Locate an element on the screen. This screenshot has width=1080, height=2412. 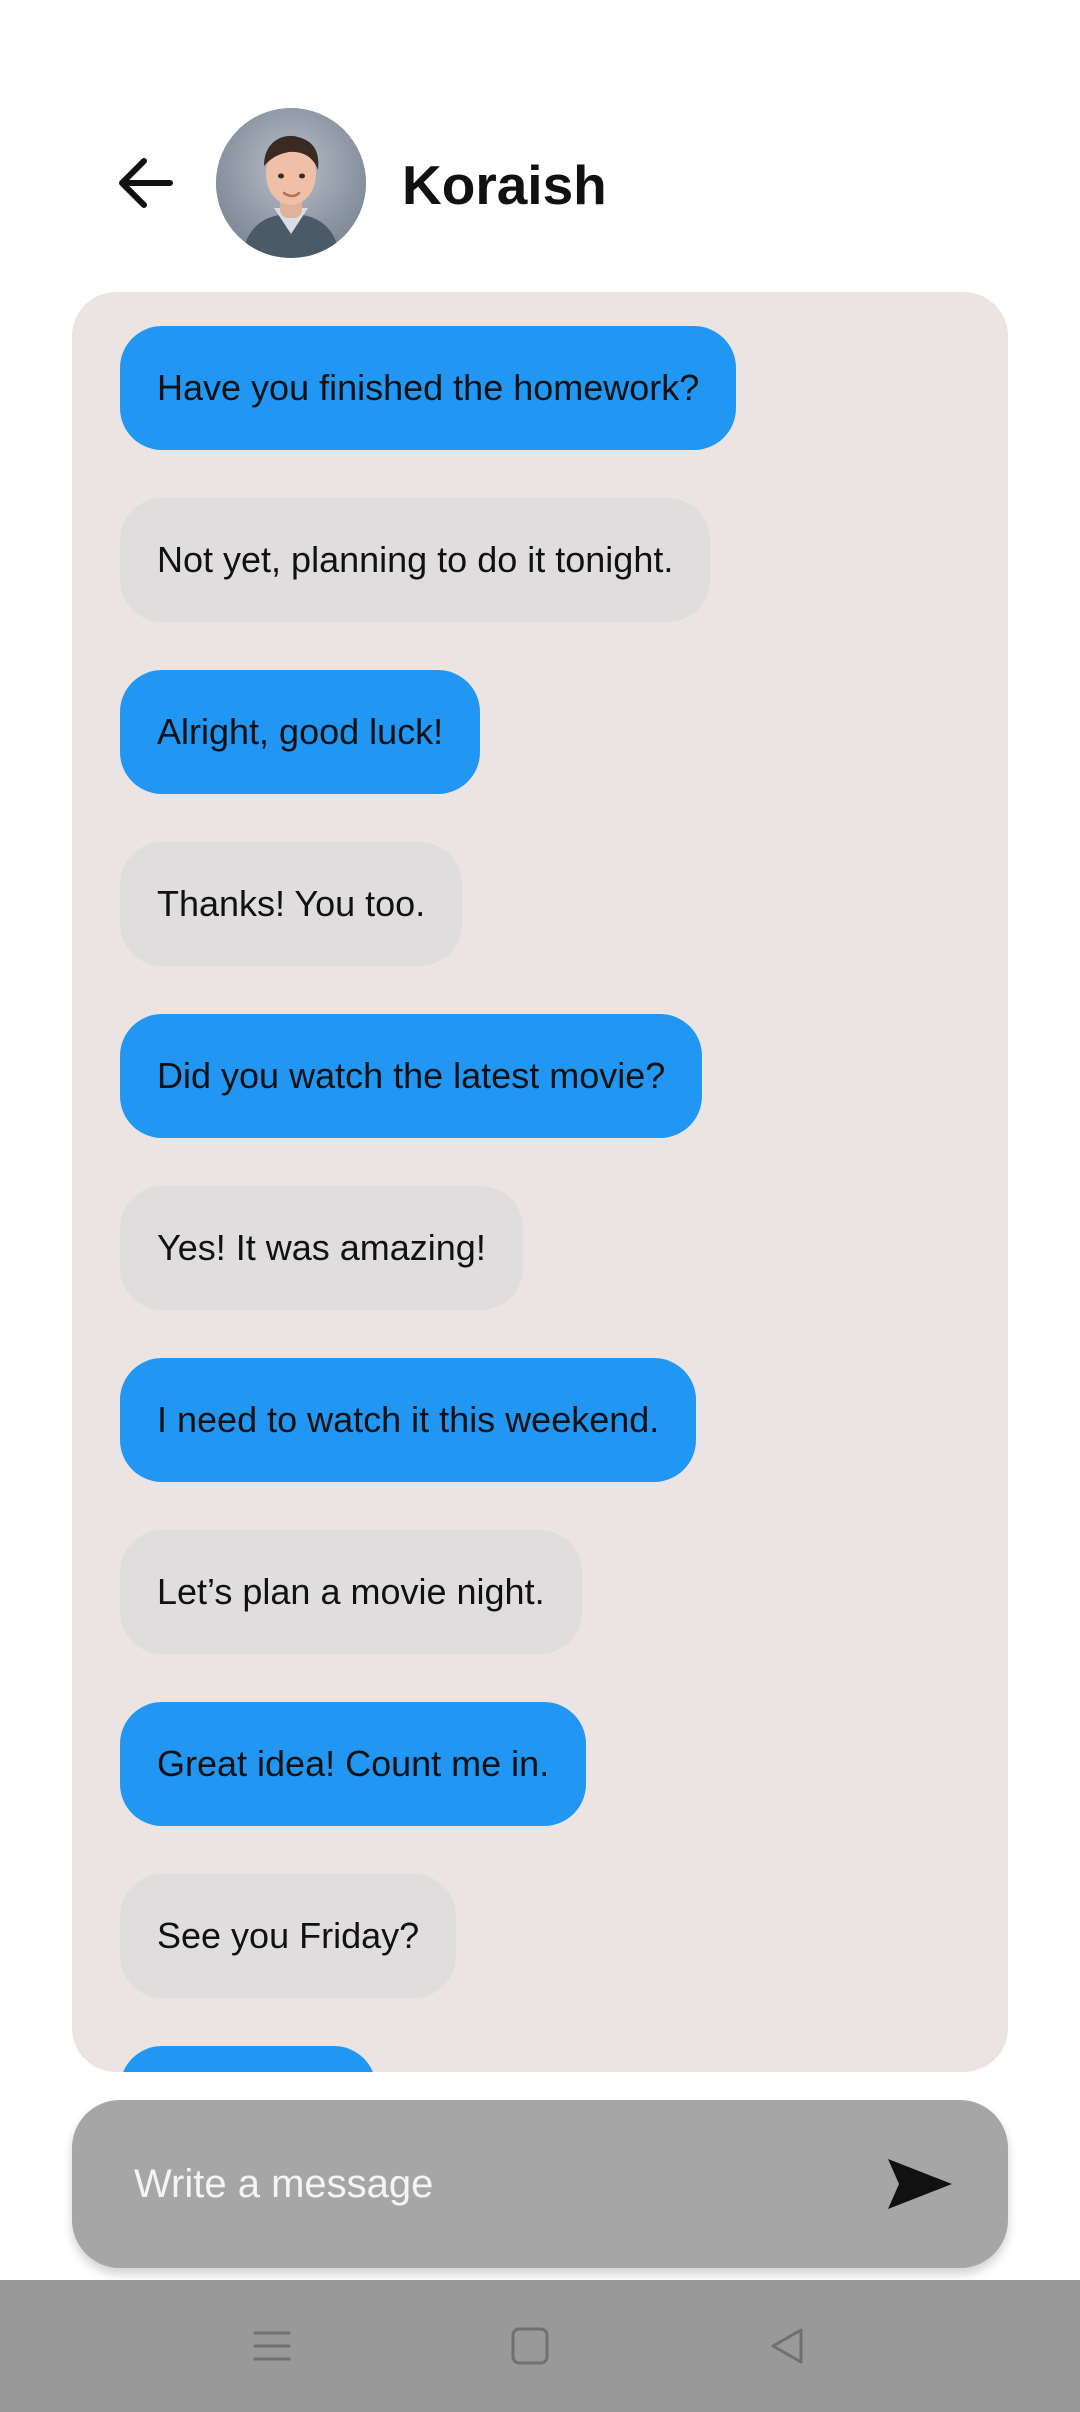
send-button is located at coordinates (920, 2184).